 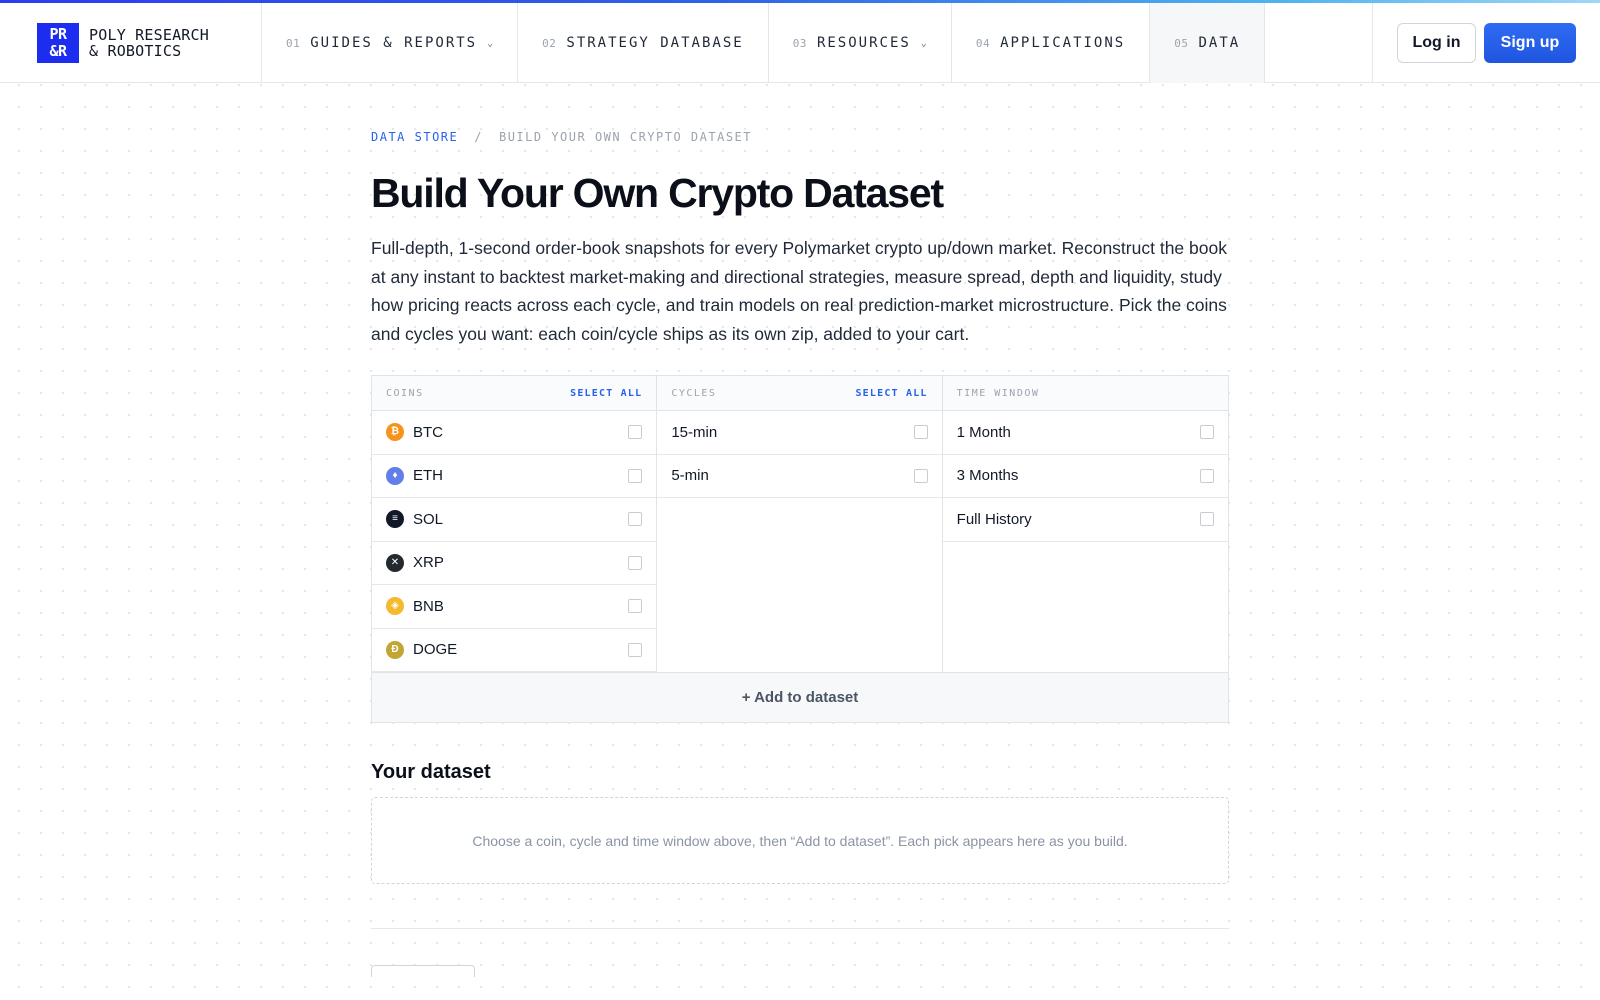 What do you see at coordinates (514, 476) in the screenshot?
I see `coin-option-eth: ♦ ETH` at bounding box center [514, 476].